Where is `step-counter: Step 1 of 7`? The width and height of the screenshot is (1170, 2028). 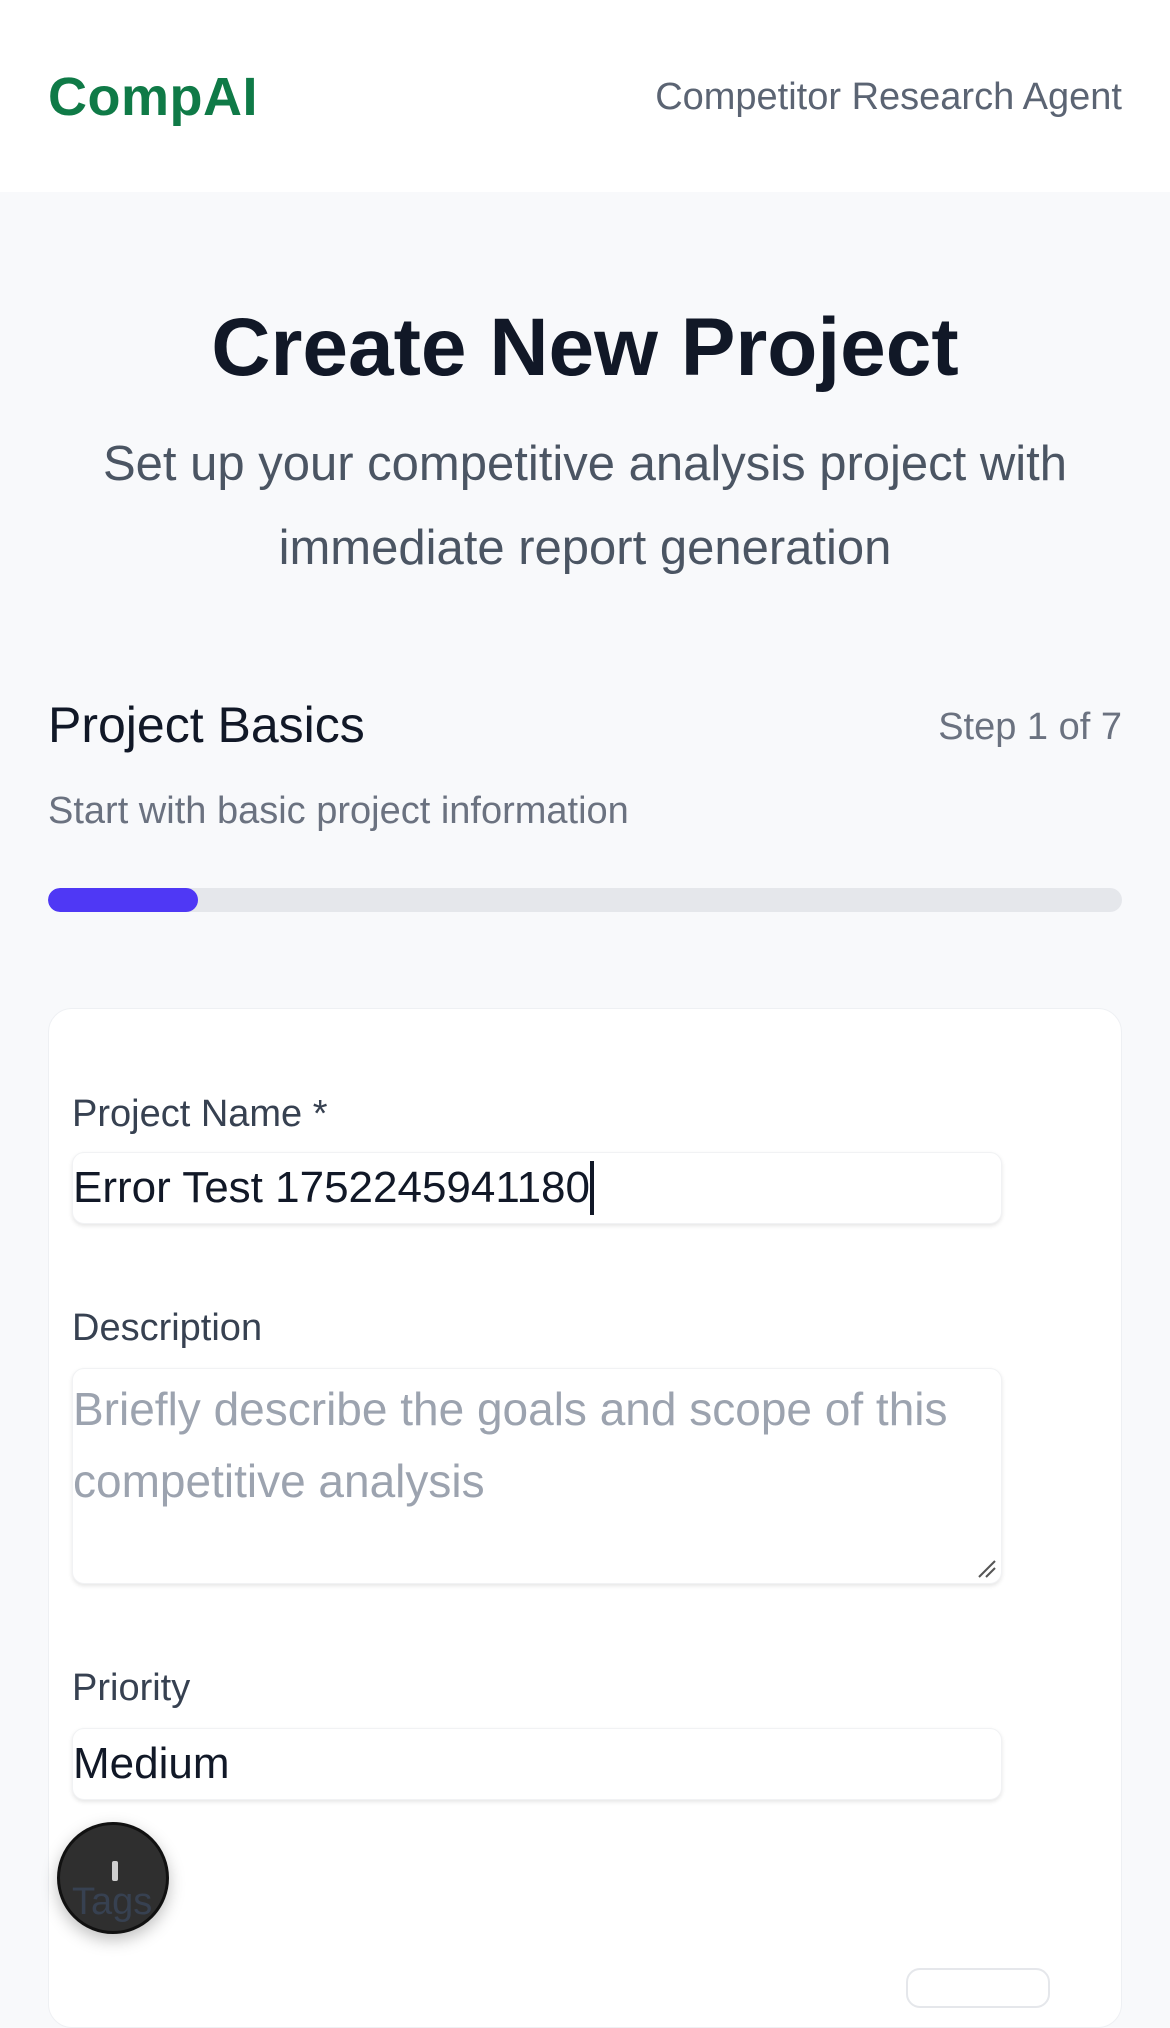
step-counter: Step 1 of 7 is located at coordinates (1030, 727).